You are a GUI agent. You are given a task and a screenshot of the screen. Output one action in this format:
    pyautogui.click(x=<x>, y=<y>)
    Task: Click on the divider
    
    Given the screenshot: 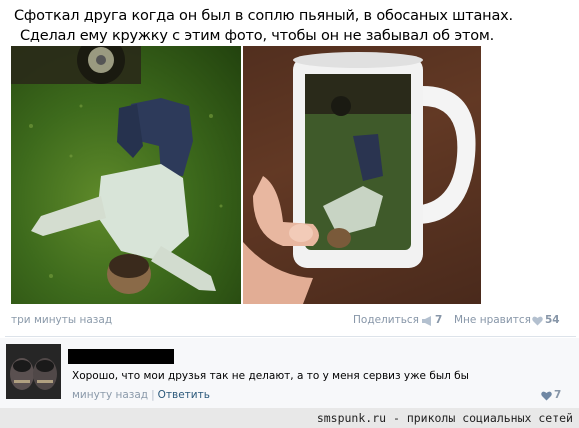 What is the action you would take?
    pyautogui.click(x=290, y=336)
    